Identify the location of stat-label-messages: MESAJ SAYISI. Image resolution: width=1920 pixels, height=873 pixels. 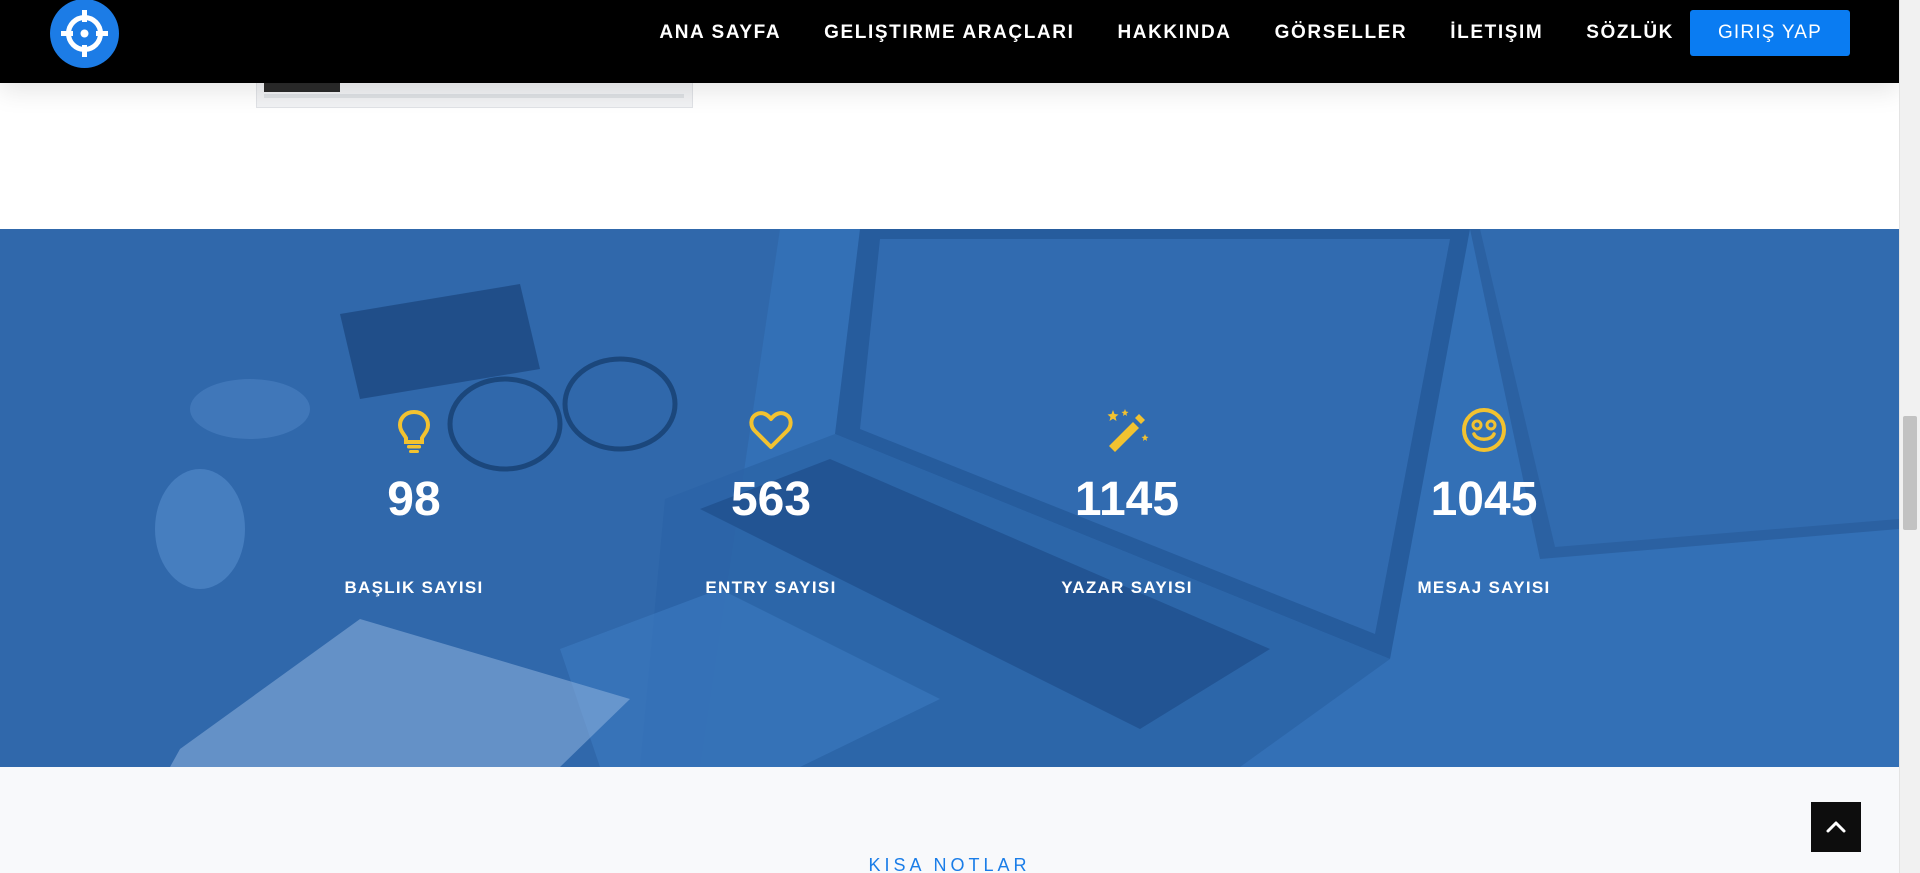
(1484, 587).